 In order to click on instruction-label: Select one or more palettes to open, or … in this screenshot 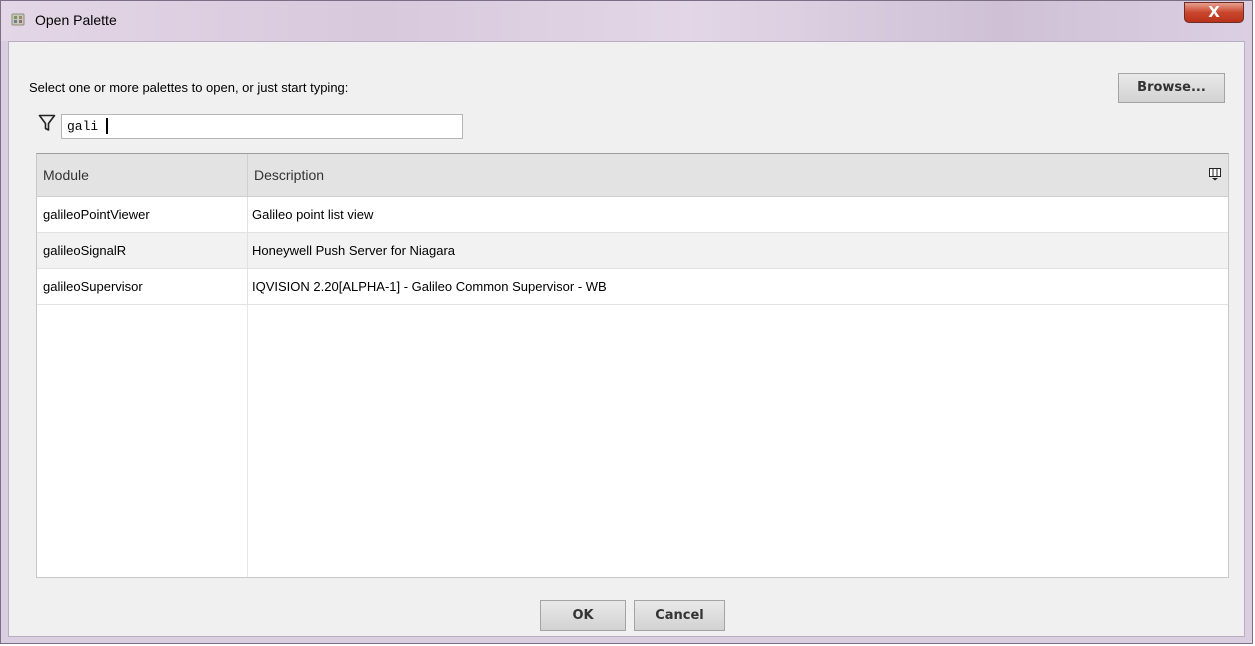, I will do `click(189, 87)`.